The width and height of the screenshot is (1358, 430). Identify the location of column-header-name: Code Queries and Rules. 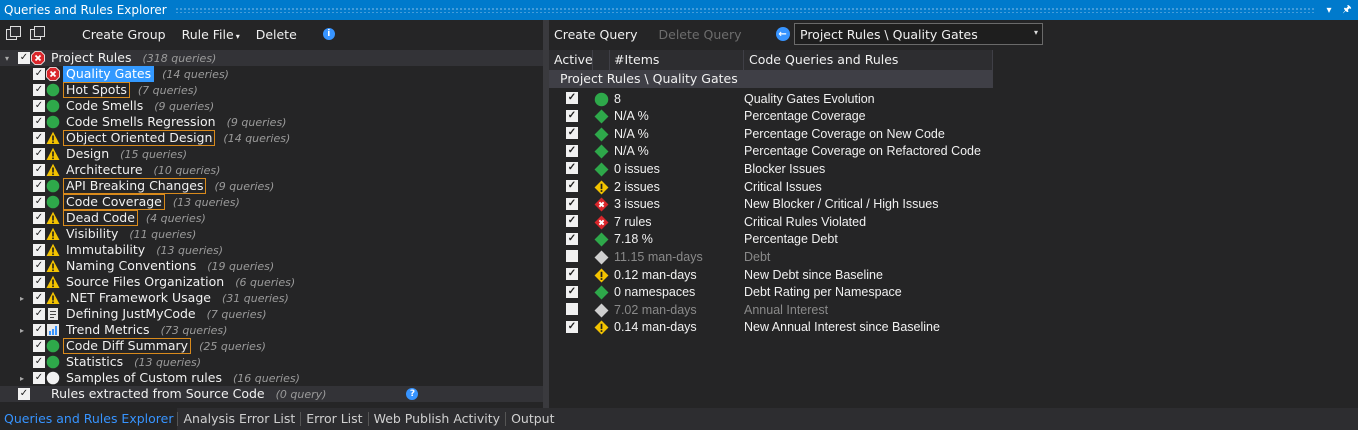
(868, 60).